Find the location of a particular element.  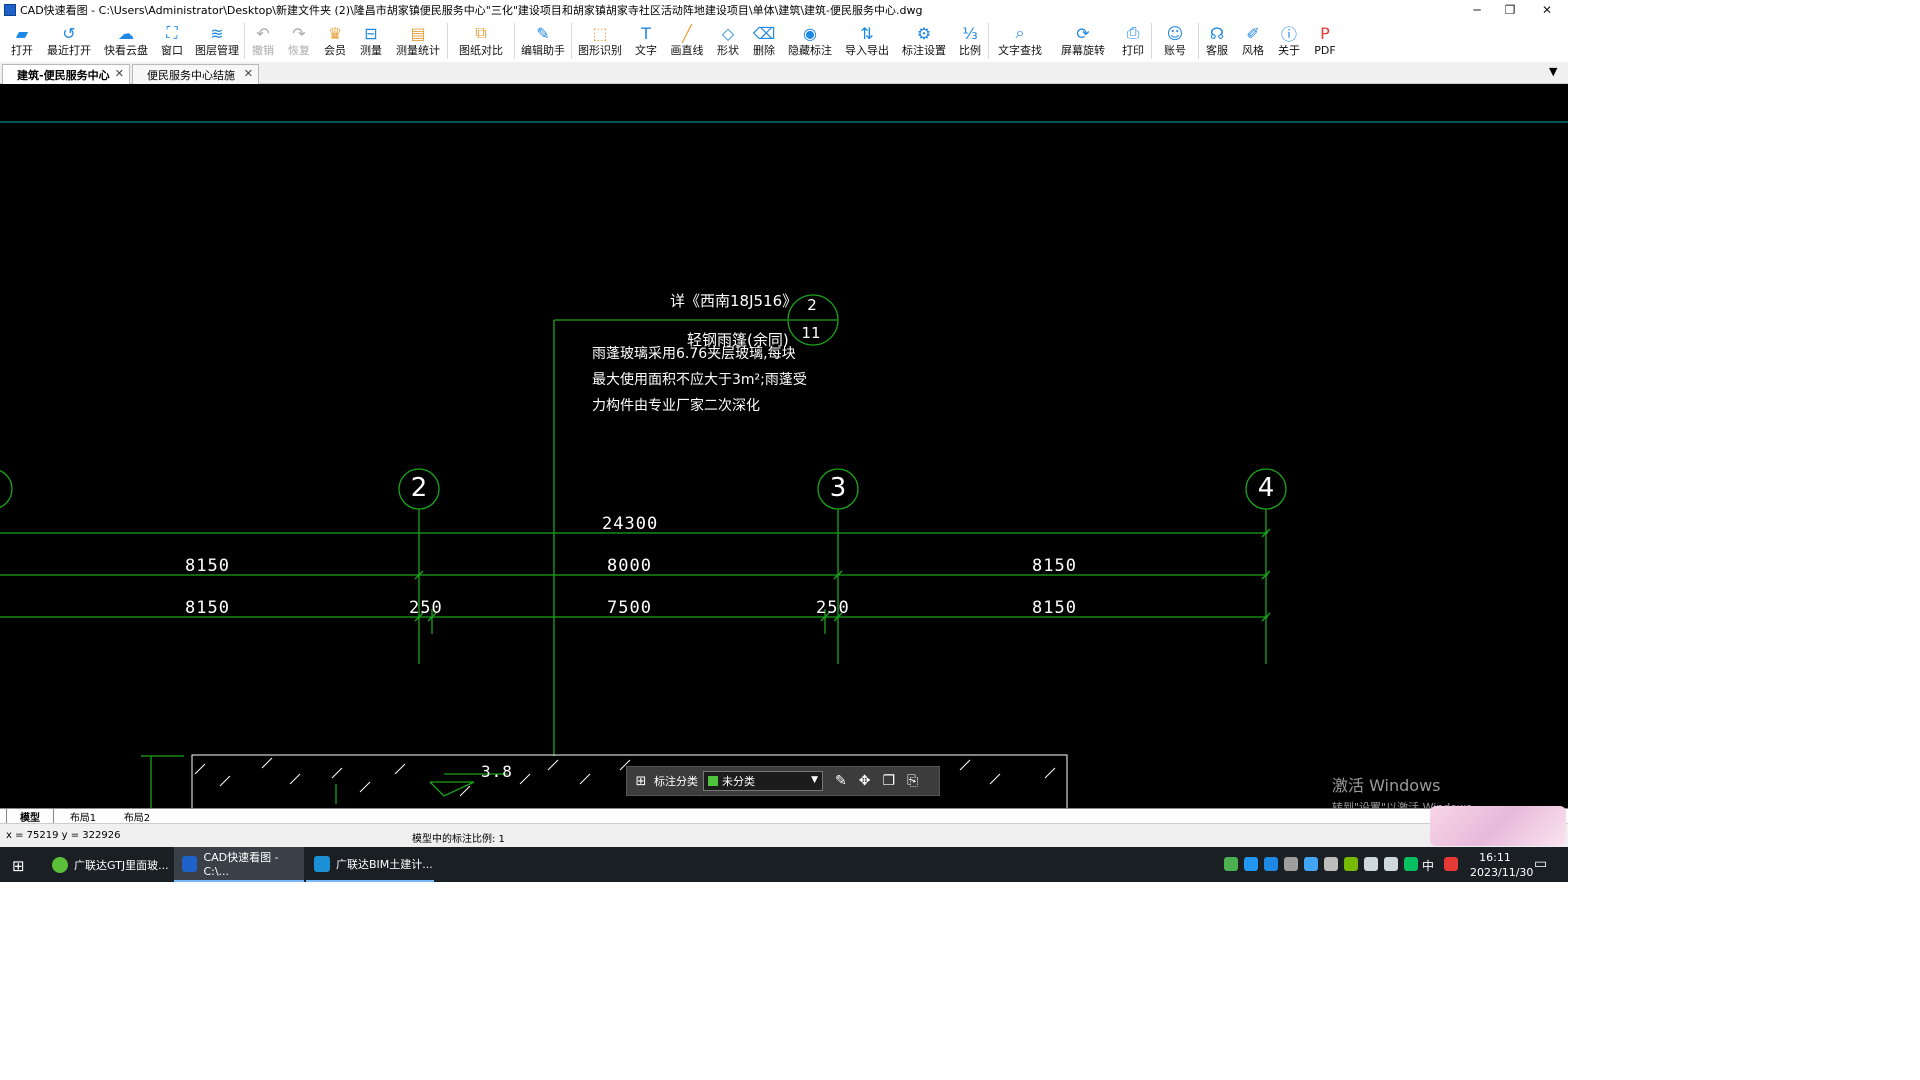

tab-structure-drawing: 便民服务中心结施 ✕ is located at coordinates (195, 74).